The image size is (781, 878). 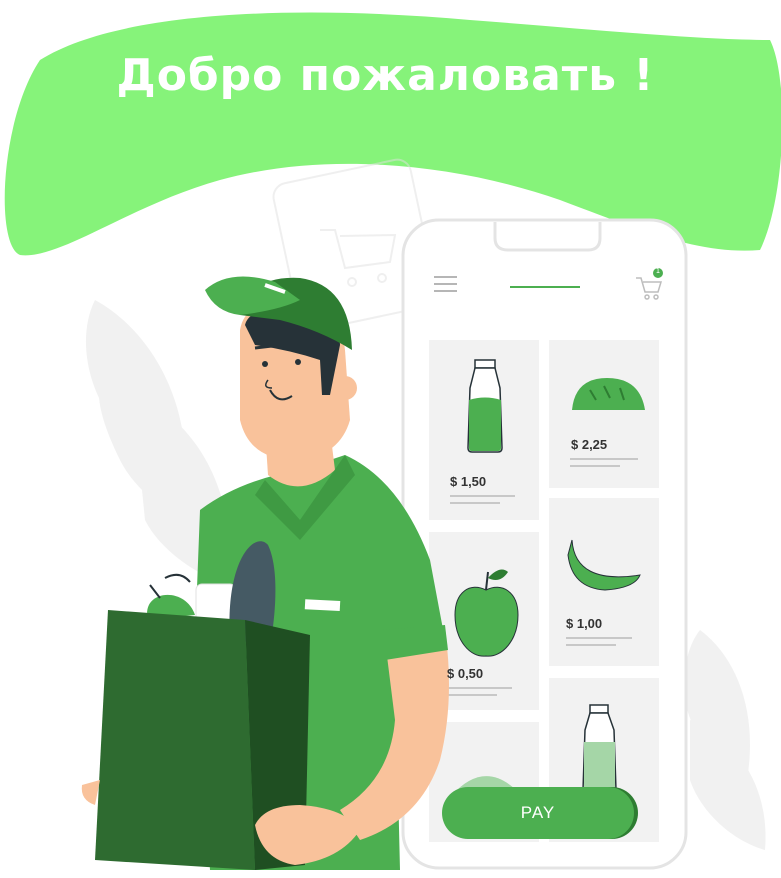 I want to click on pay-button: PAY, so click(x=538, y=813).